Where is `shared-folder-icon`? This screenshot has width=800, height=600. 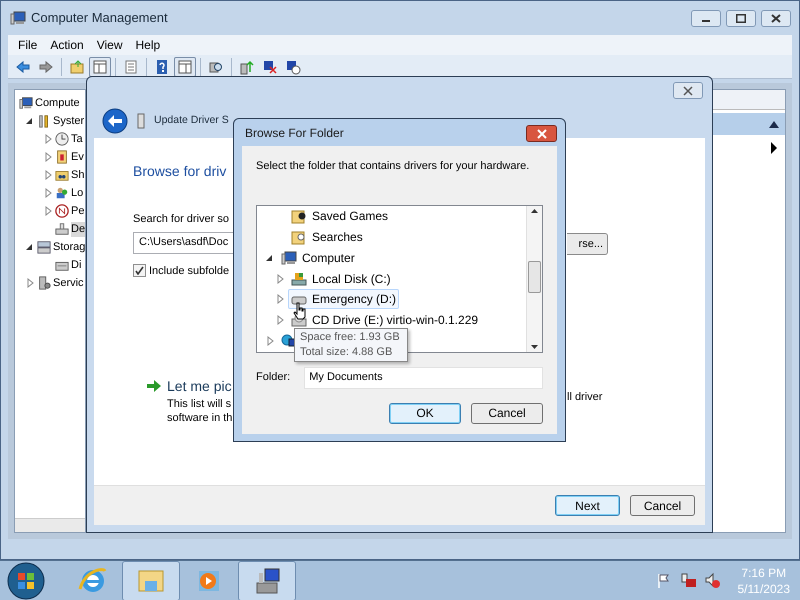 shared-folder-icon is located at coordinates (62, 175).